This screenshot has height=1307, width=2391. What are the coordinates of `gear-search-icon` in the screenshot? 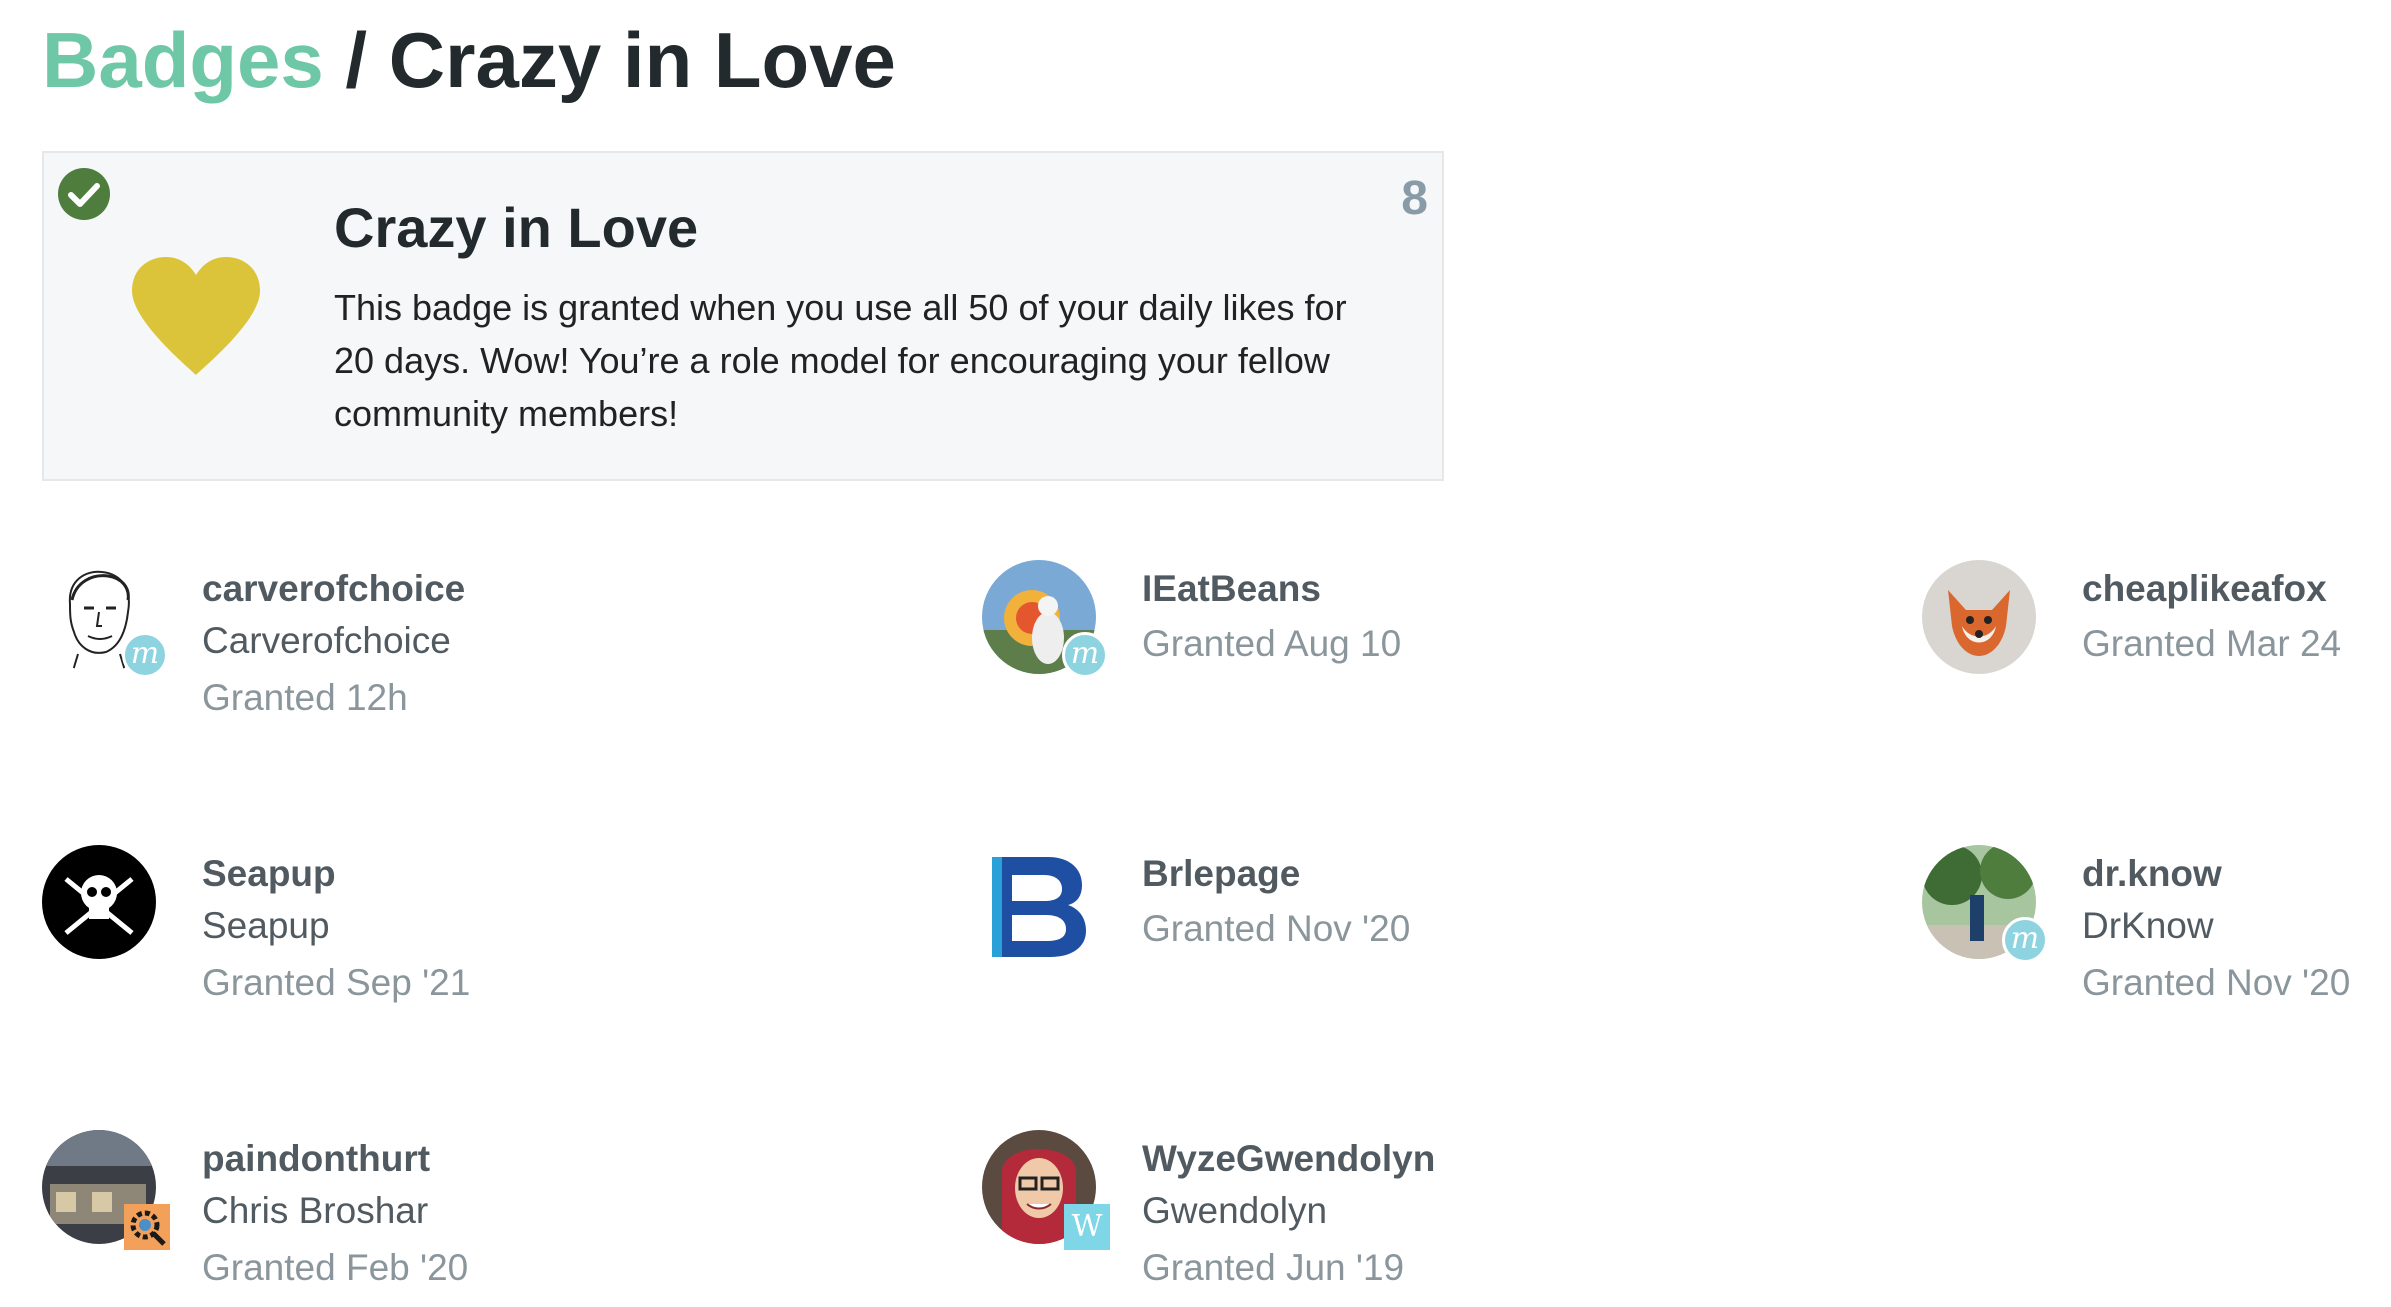 It's located at (147, 1227).